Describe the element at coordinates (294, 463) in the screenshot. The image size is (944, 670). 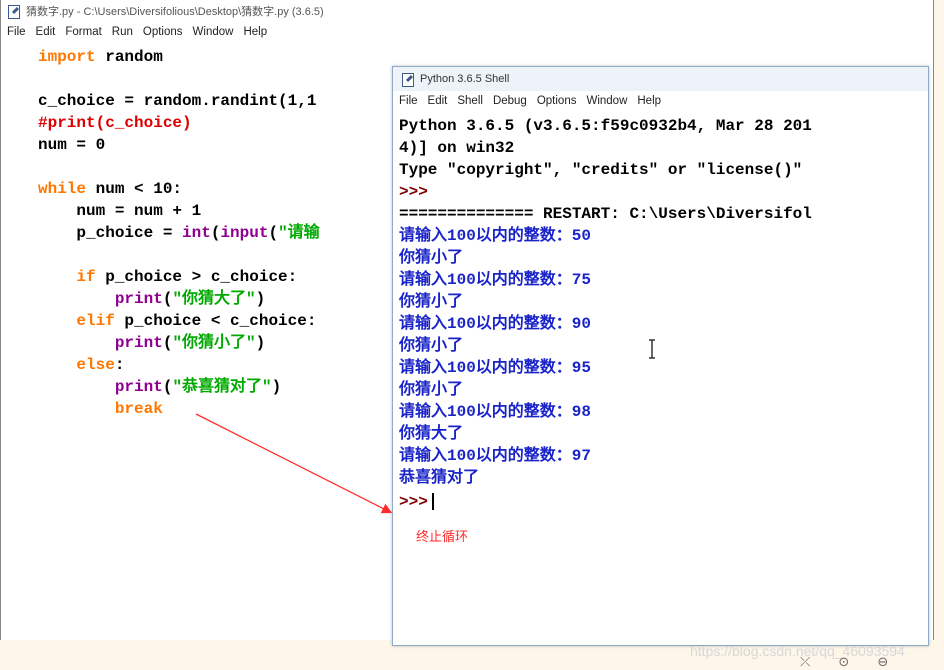
I see `annotation-arrow` at that location.